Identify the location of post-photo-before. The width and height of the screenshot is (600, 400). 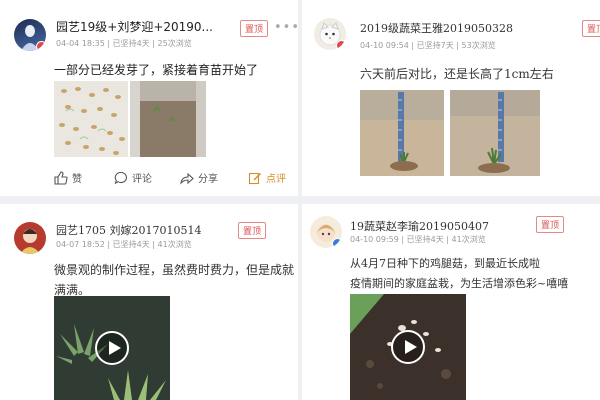
(402, 133).